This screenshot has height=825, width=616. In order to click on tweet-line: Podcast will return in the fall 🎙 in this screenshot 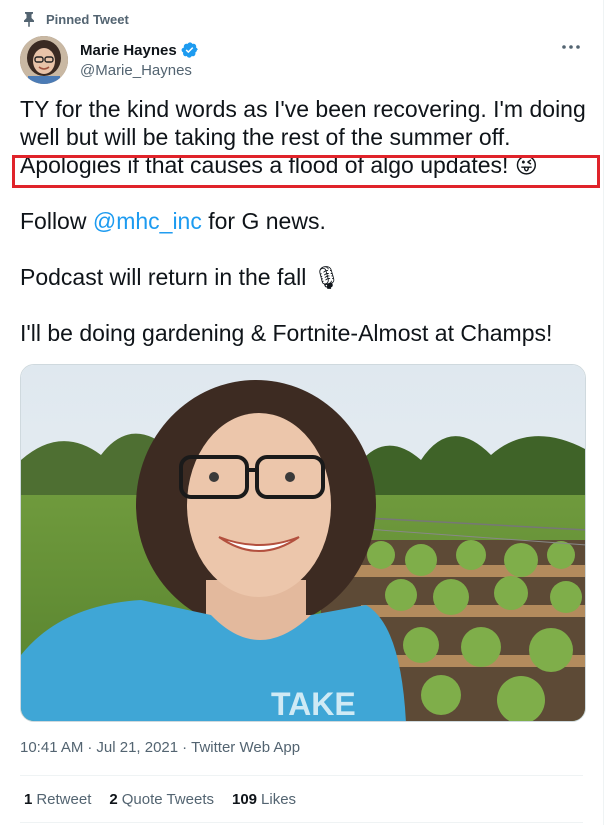, I will do `click(305, 277)`.